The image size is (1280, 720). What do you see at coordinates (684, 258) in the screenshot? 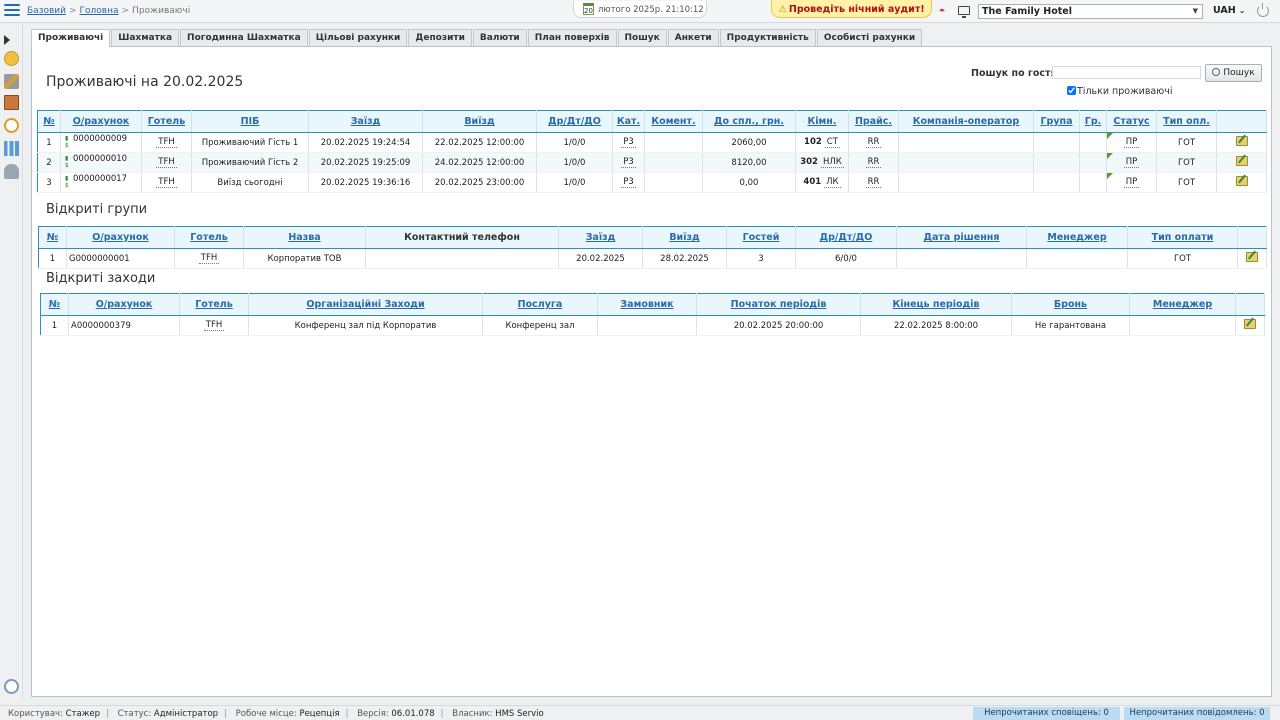
I see `check-out: 28.02.2025` at bounding box center [684, 258].